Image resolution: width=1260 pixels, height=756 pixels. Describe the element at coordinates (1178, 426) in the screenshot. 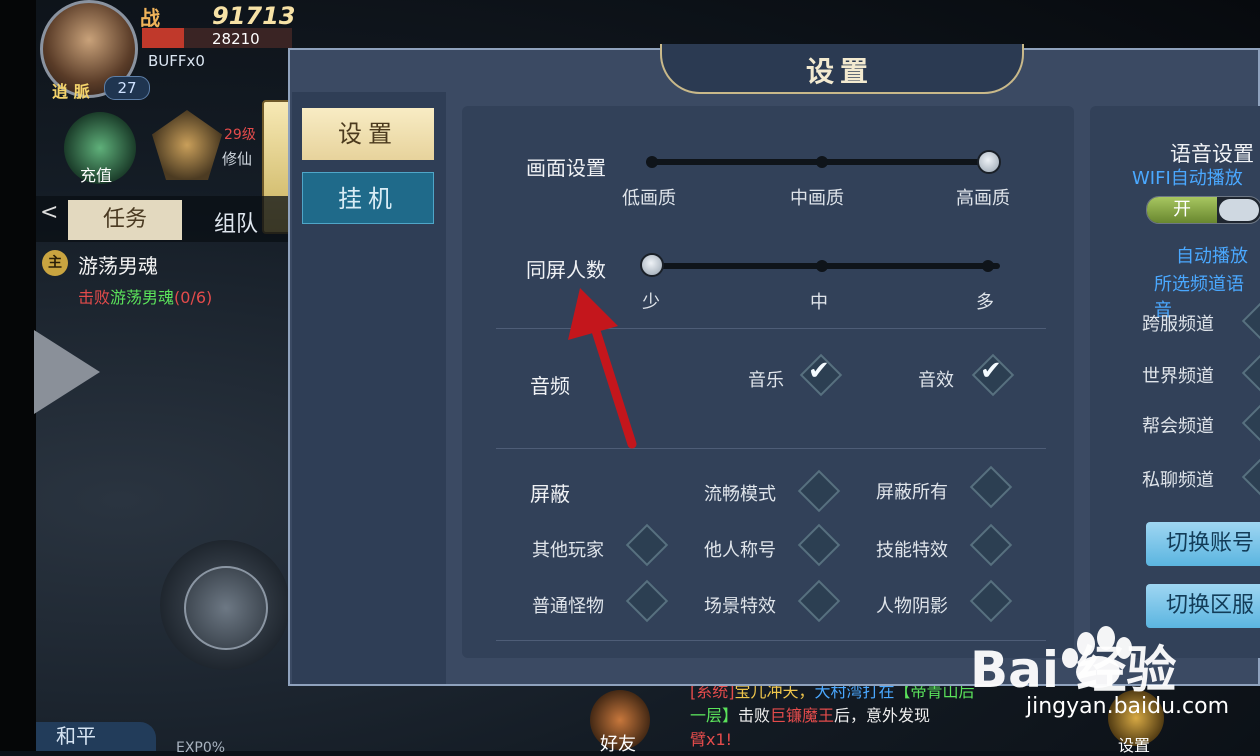

I see `channel-label: 帮会频道` at that location.